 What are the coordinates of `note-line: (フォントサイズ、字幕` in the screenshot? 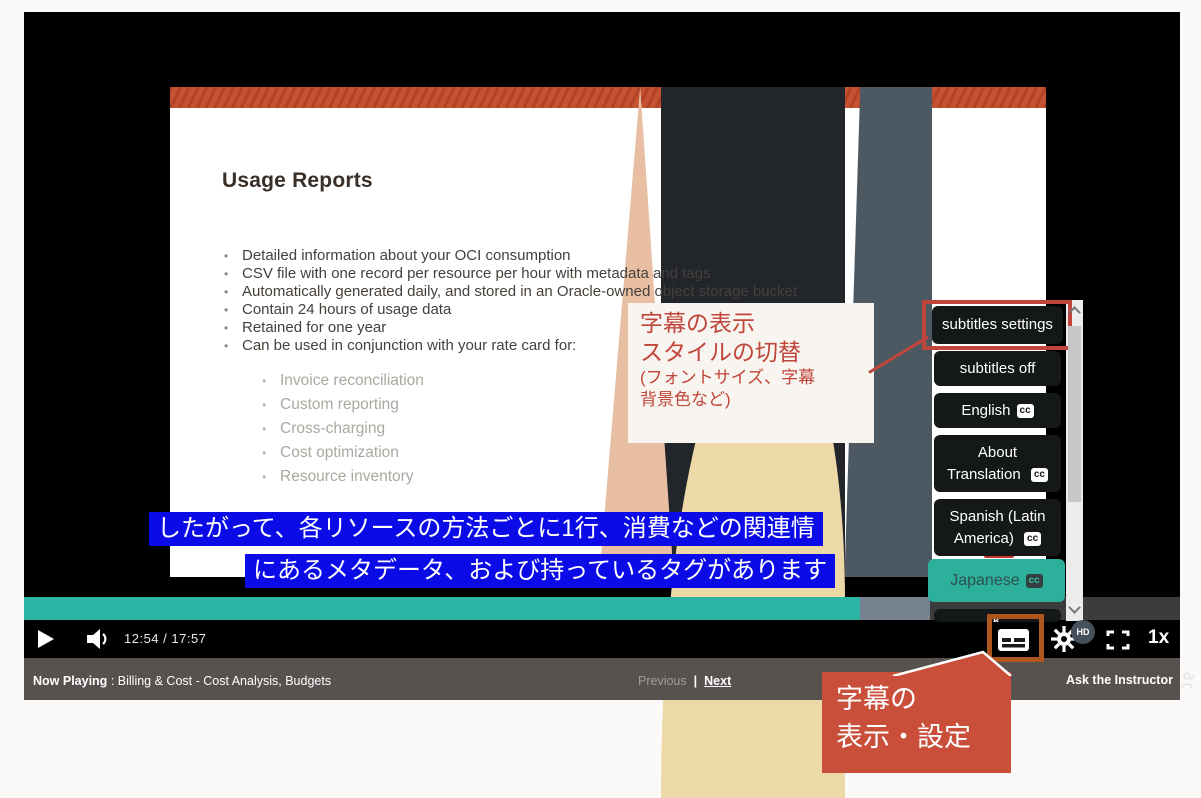 It's located at (728, 377).